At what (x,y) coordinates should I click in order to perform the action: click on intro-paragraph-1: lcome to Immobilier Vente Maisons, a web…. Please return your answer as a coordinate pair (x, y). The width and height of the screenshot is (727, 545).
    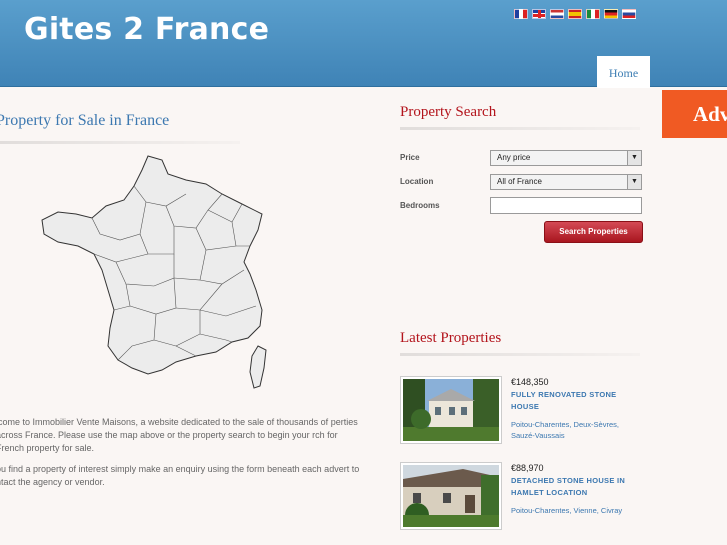
    Looking at the image, I should click on (179, 435).